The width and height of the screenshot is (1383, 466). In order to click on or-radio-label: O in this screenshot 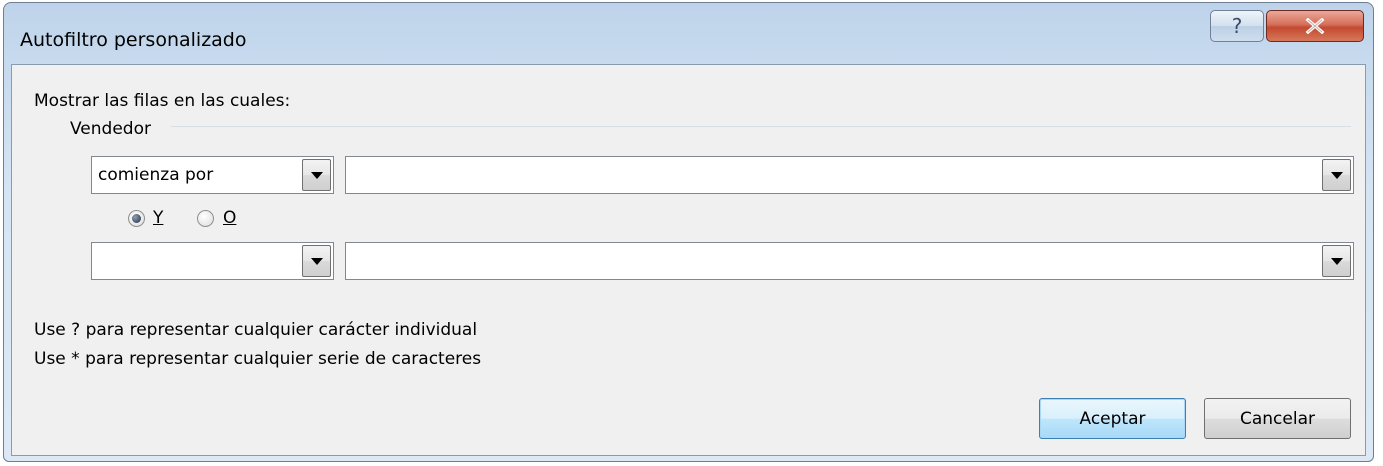, I will do `click(229, 218)`.